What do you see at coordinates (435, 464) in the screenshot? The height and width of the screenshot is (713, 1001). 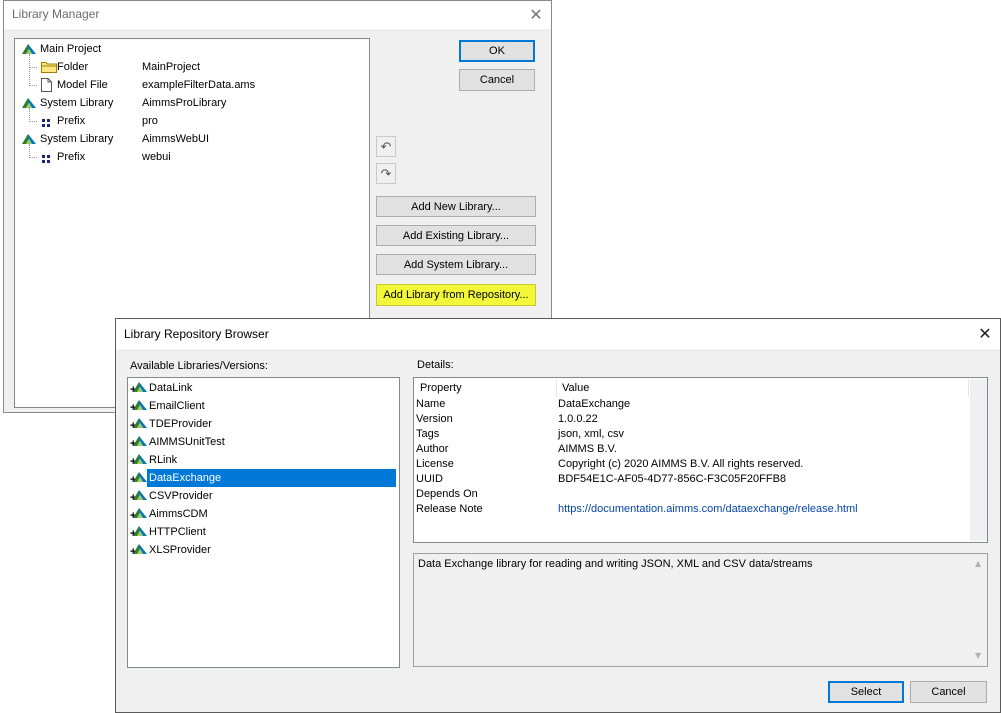 I see `property-name: License` at bounding box center [435, 464].